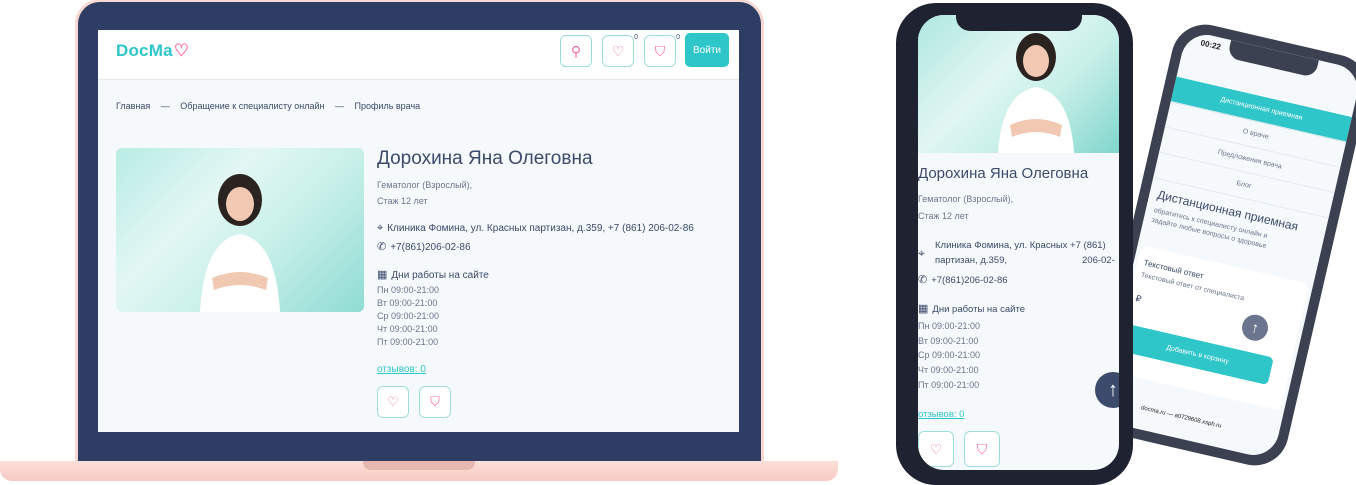 This screenshot has width=1356, height=485. What do you see at coordinates (181, 50) in the screenshot?
I see `heart-logo-icon: ♡` at bounding box center [181, 50].